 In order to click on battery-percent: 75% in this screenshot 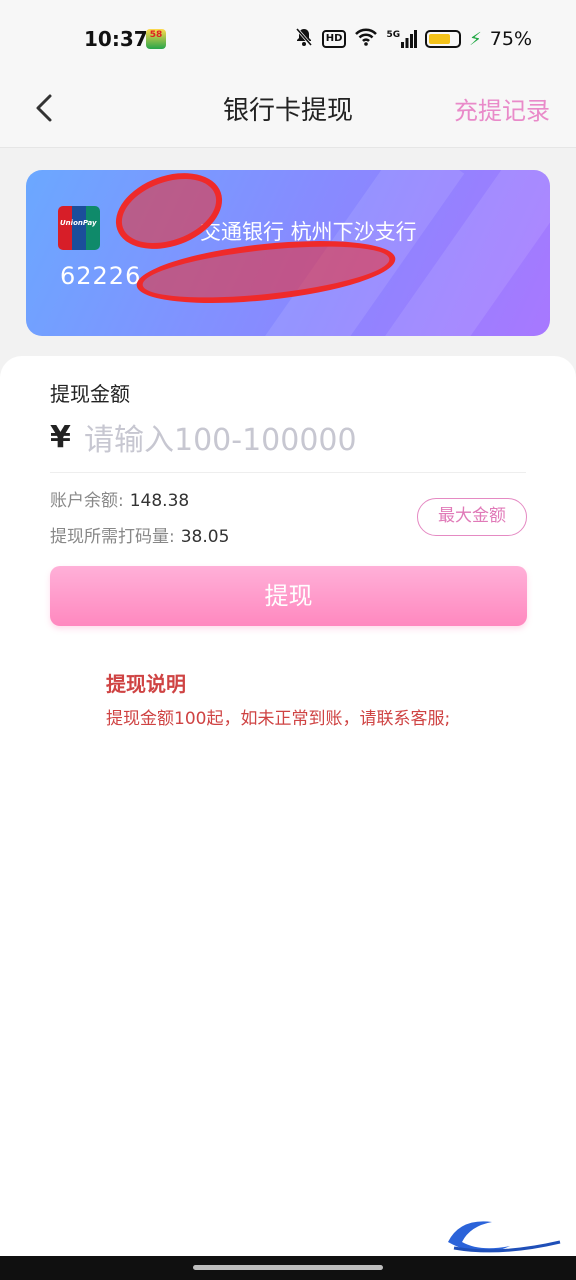, I will do `click(510, 39)`.